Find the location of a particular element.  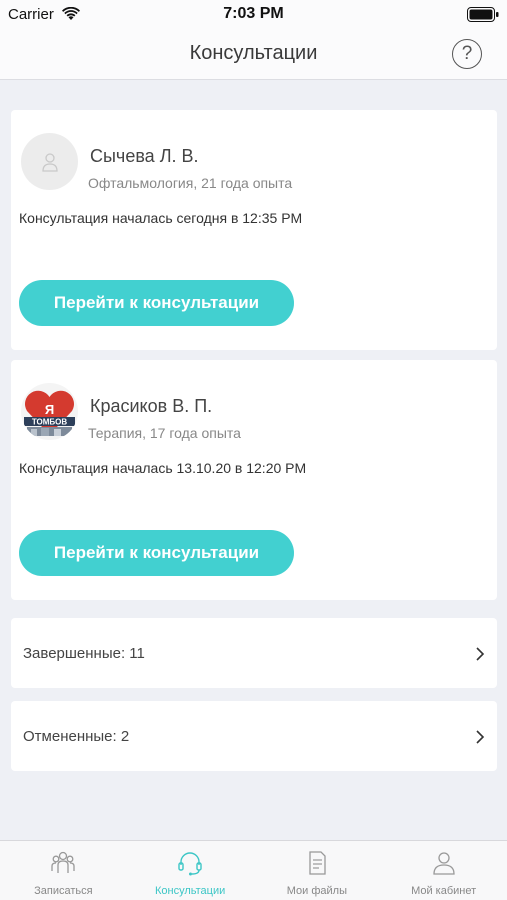

cancelled-label: Отмененные: 2 is located at coordinates (76, 736).